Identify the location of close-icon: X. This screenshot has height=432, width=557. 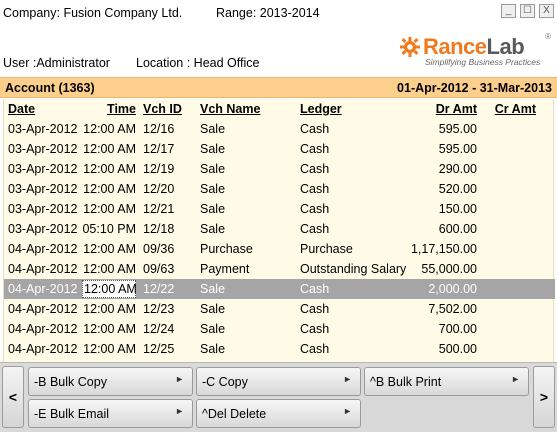
(546, 11).